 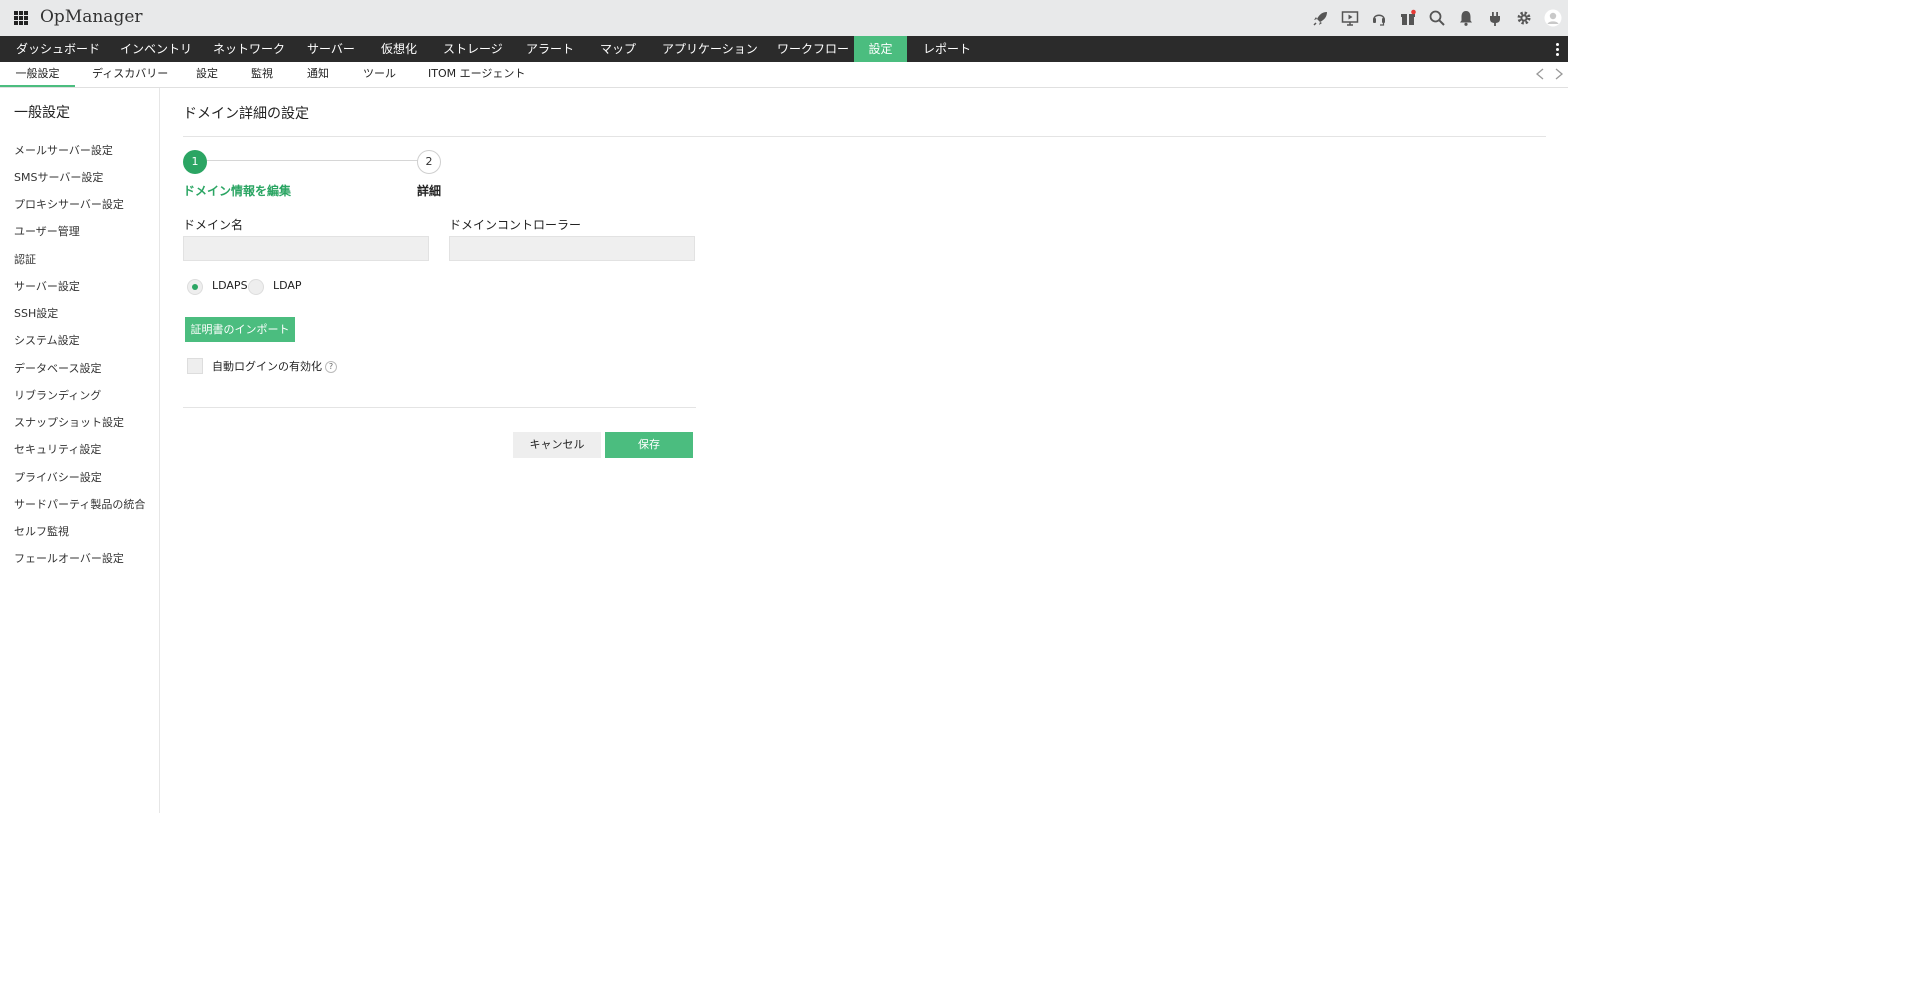 I want to click on step-1-indicator: 1, so click(x=195, y=162).